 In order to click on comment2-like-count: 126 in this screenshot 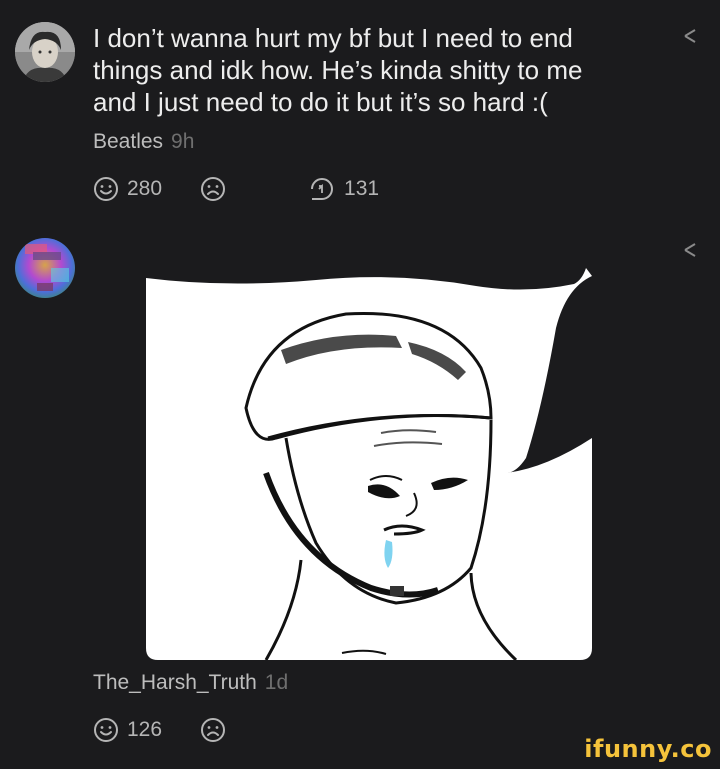, I will do `click(145, 729)`.